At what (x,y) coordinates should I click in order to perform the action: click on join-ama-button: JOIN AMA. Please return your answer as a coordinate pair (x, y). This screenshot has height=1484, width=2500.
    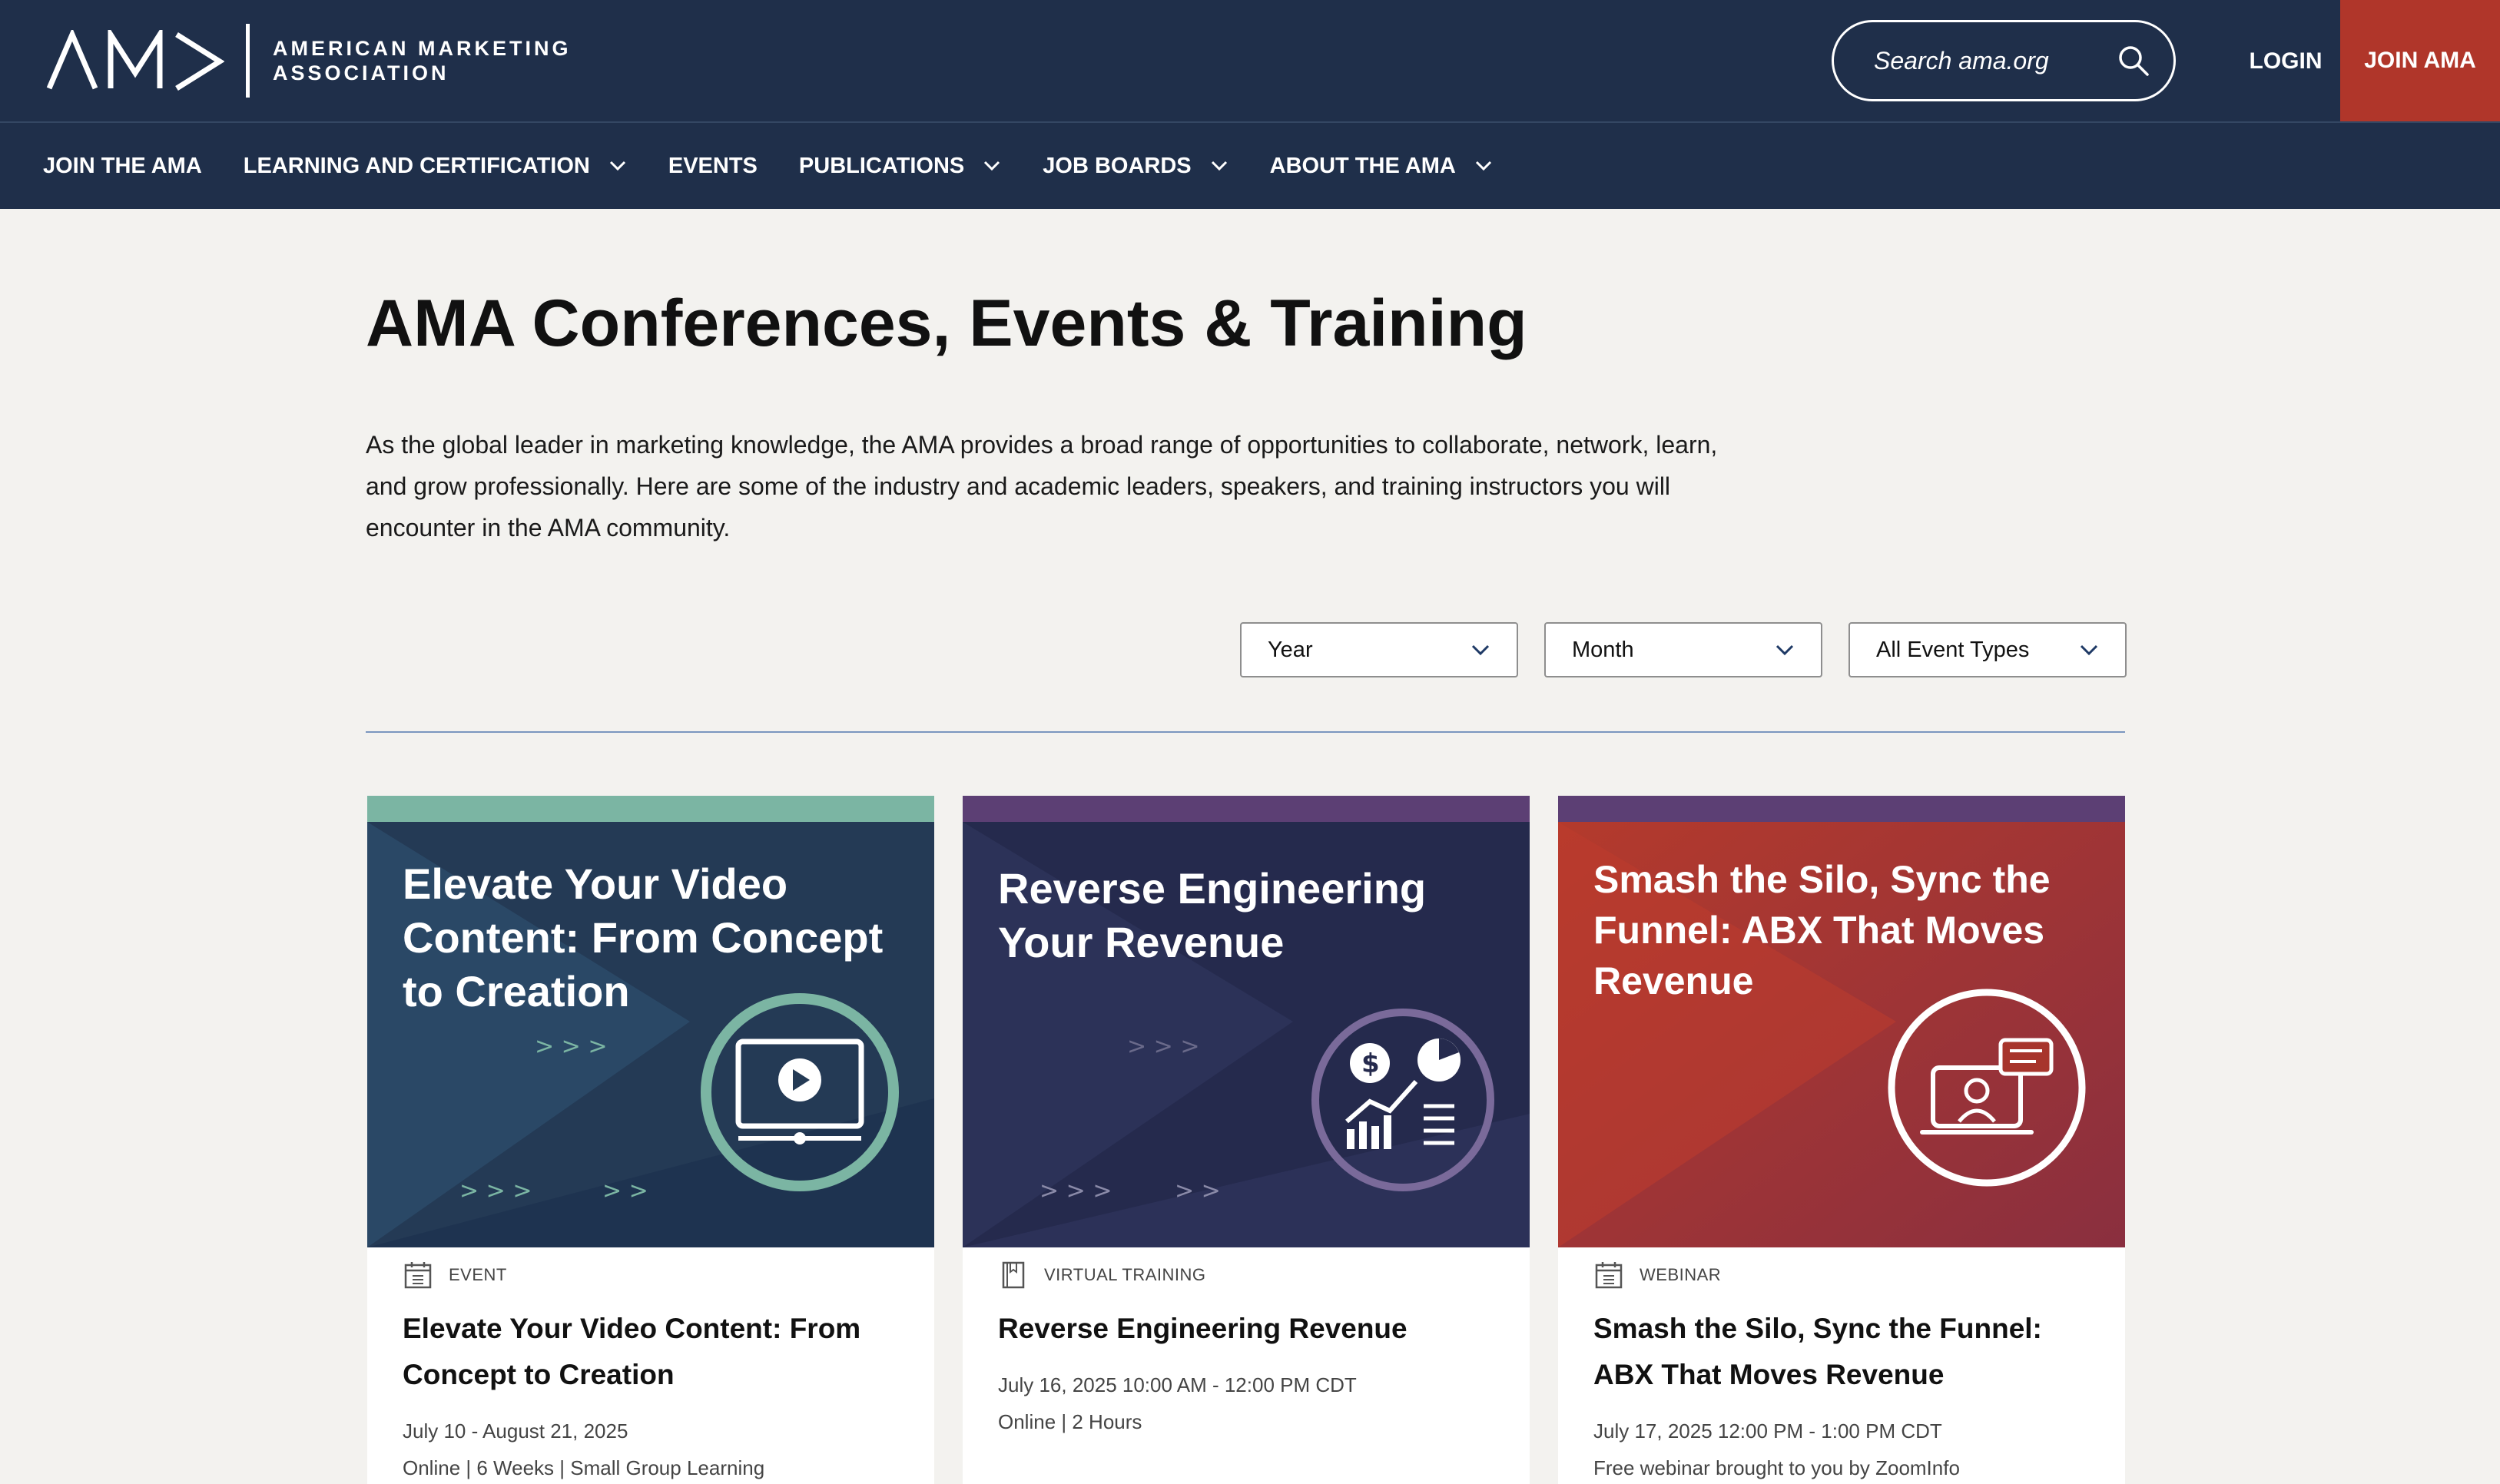
    Looking at the image, I should click on (2420, 60).